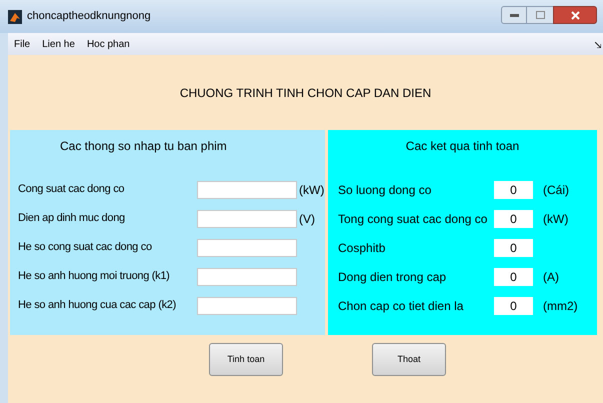 This screenshot has height=403, width=603. I want to click on result-label: Chon cap co tiet dien la, so click(401, 306).